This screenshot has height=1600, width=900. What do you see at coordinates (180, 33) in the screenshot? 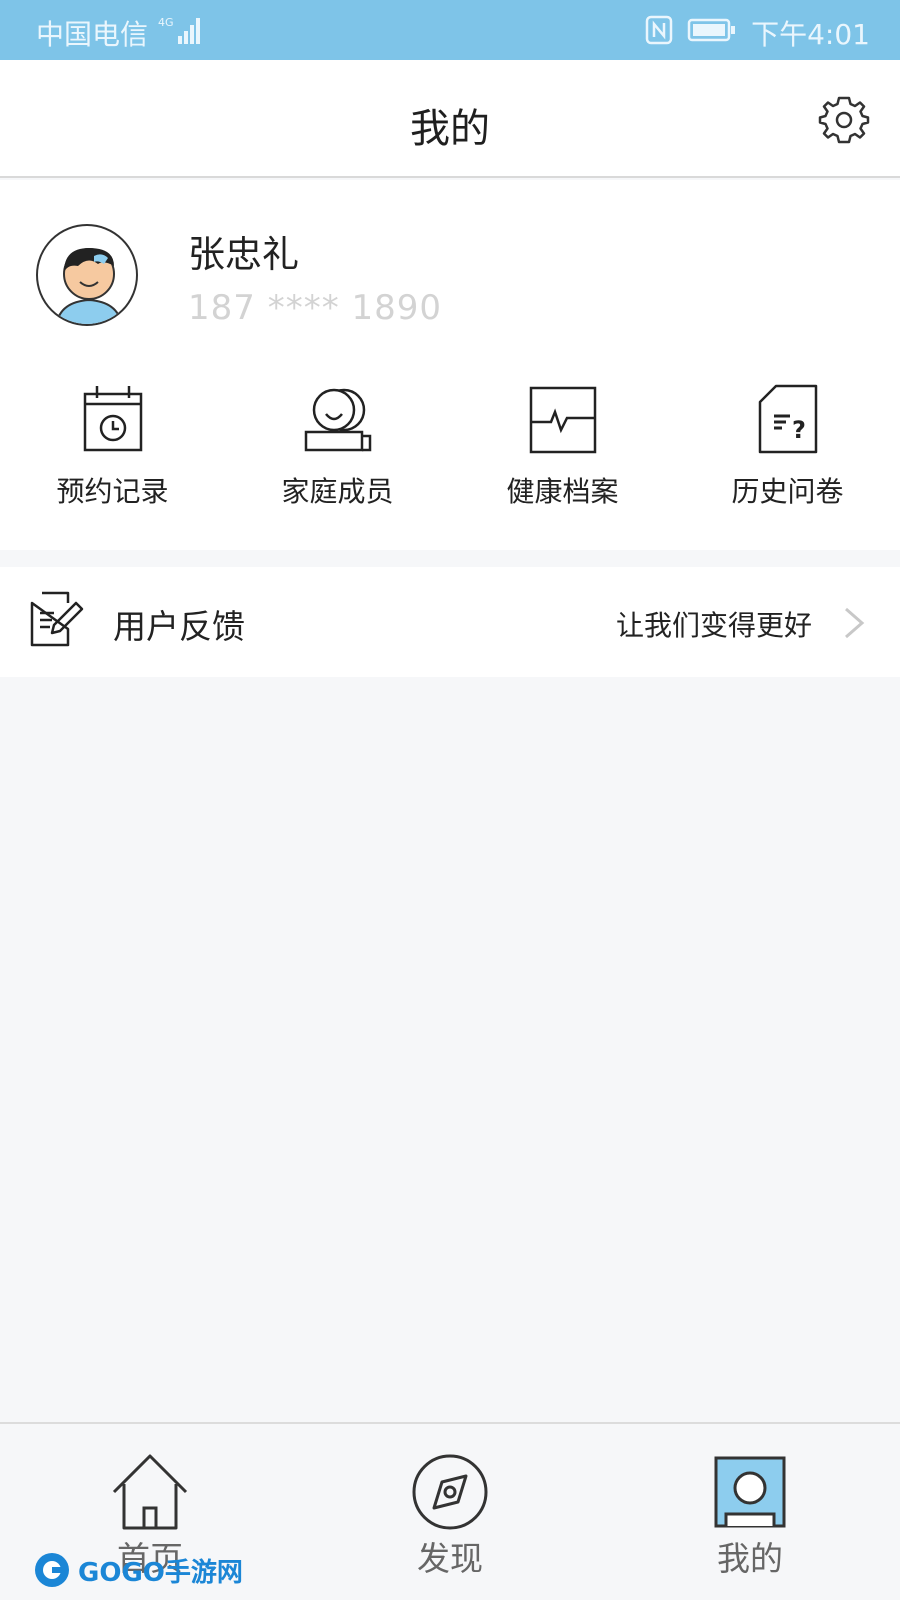
I see `signal-icon: 4G` at bounding box center [180, 33].